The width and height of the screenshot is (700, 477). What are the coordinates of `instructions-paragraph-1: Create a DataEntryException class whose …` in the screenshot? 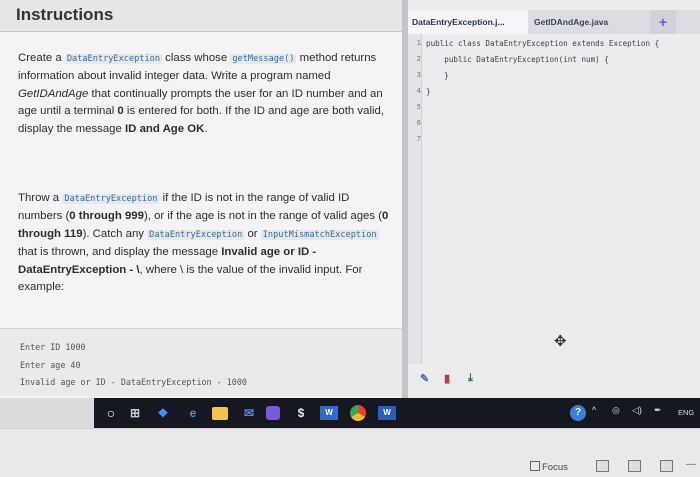 It's located at (204, 94).